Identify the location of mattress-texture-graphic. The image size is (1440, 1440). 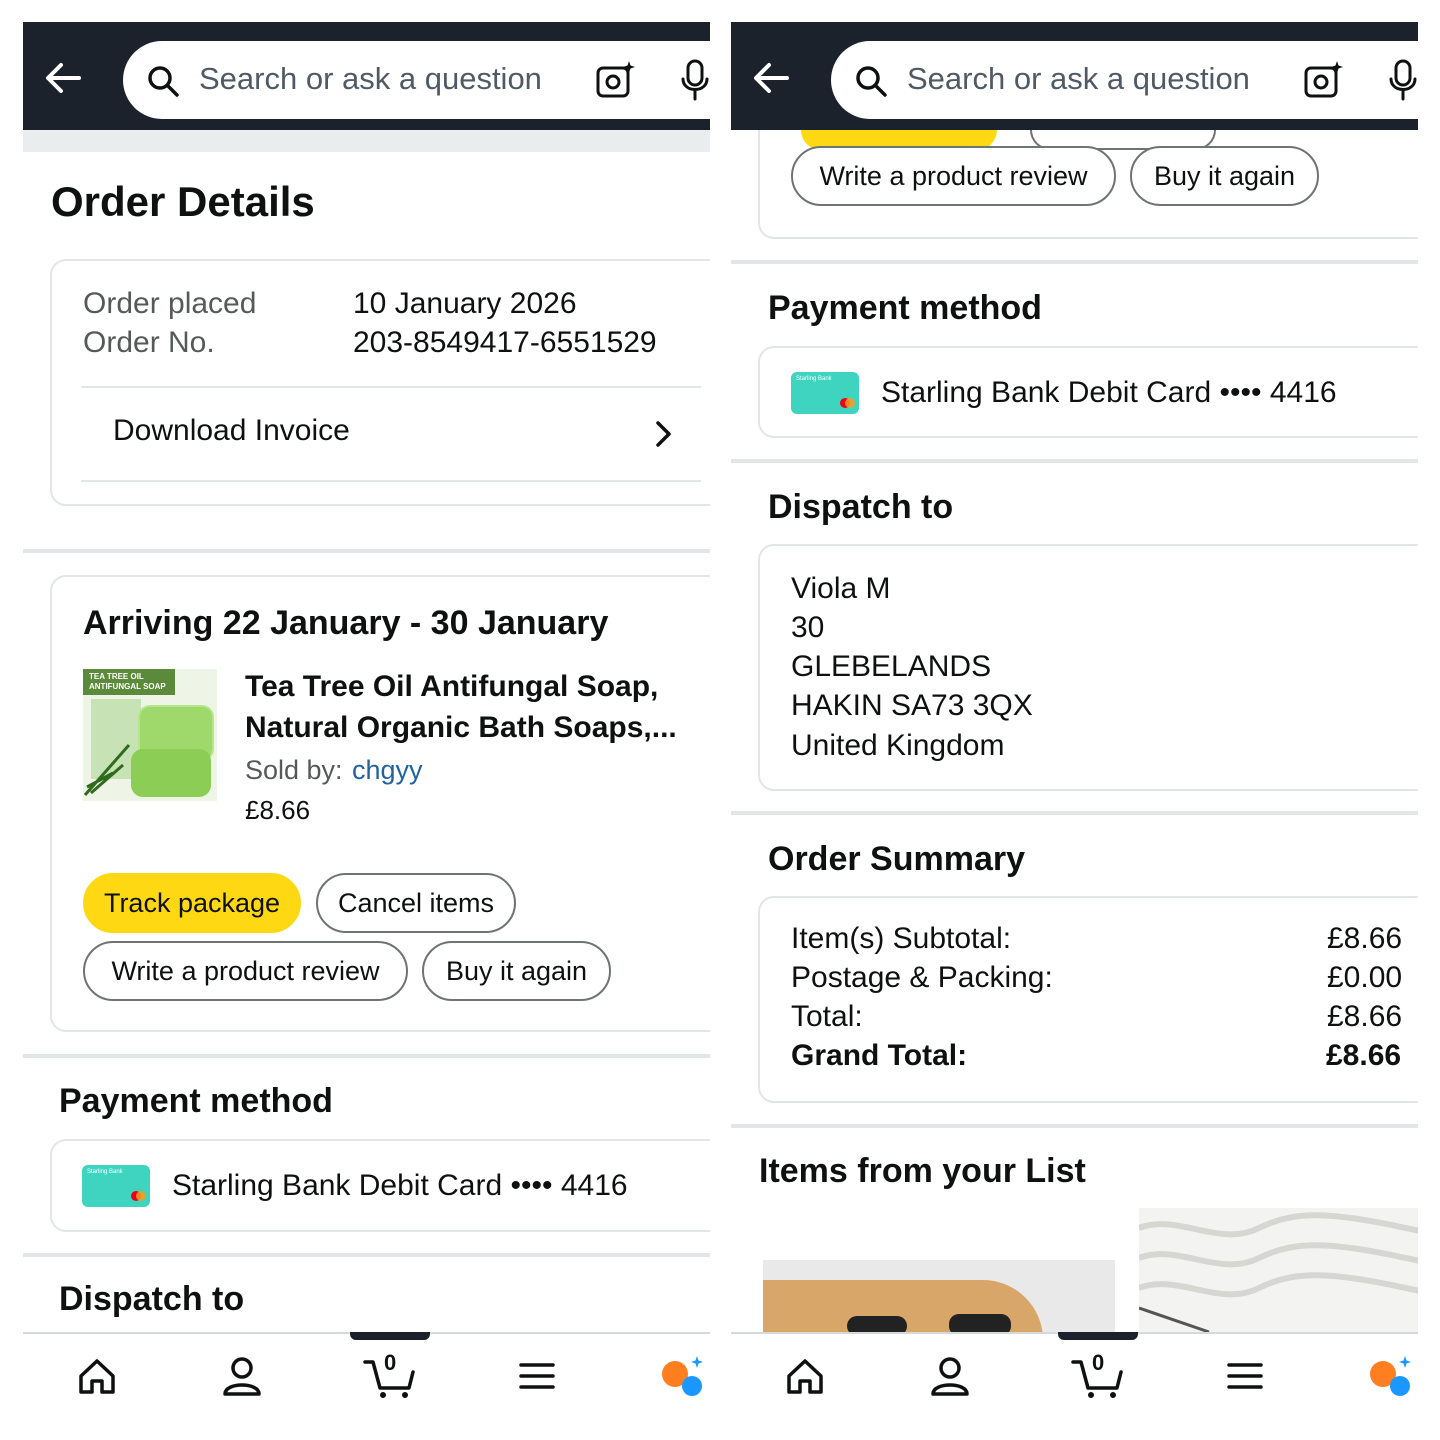
(1278, 1272).